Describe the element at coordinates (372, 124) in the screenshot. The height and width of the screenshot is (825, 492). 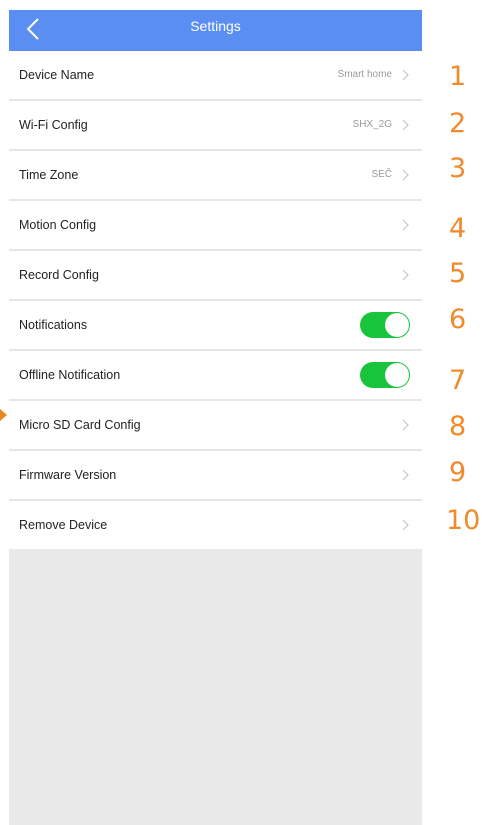
I see `row-value: SHX_2G` at that location.